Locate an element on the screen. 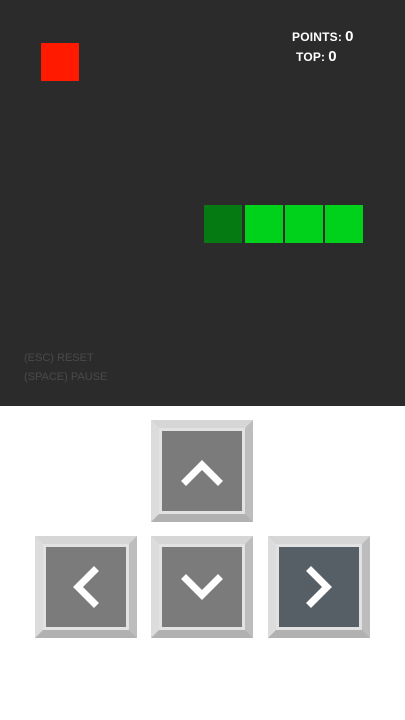 The width and height of the screenshot is (405, 720). points-display: POINTS: 0 is located at coordinates (322, 37).